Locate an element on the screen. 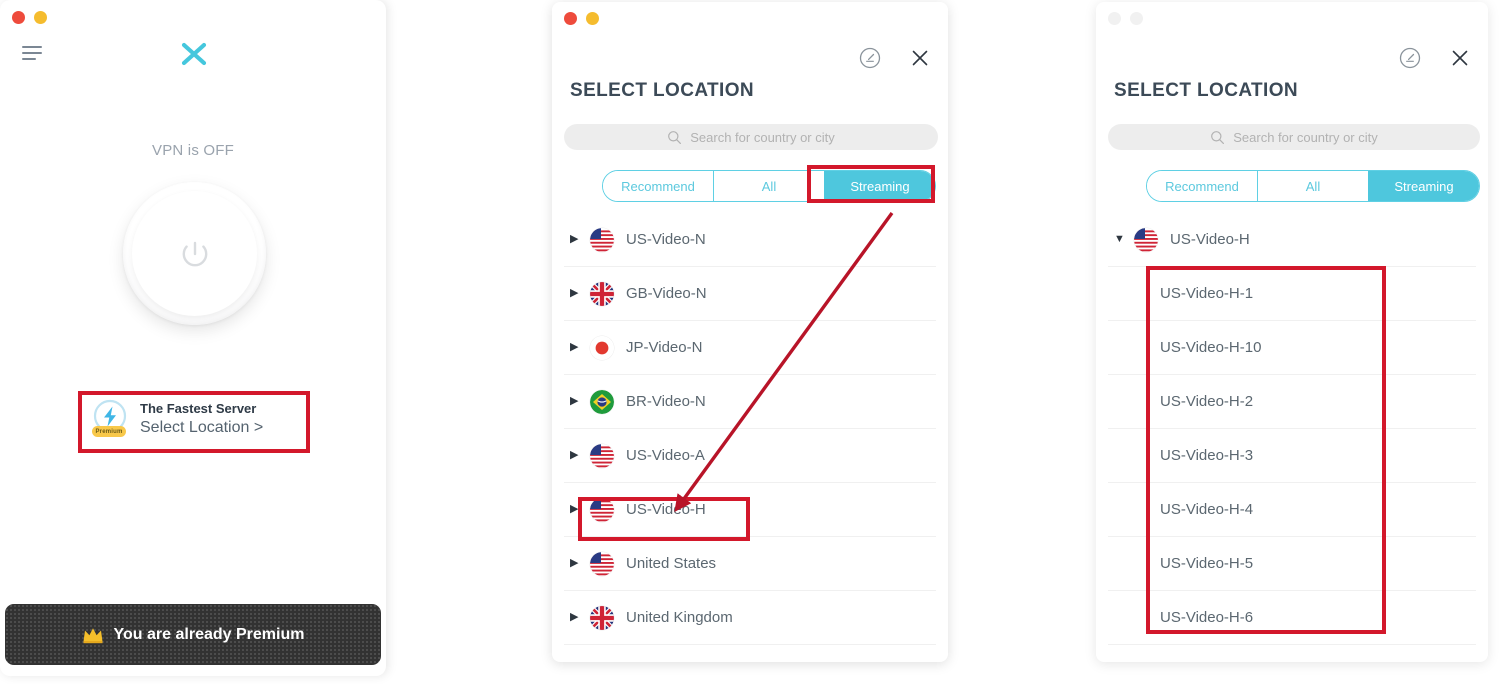 This screenshot has height=684, width=1500. hamburger-menu-icon is located at coordinates (33, 53).